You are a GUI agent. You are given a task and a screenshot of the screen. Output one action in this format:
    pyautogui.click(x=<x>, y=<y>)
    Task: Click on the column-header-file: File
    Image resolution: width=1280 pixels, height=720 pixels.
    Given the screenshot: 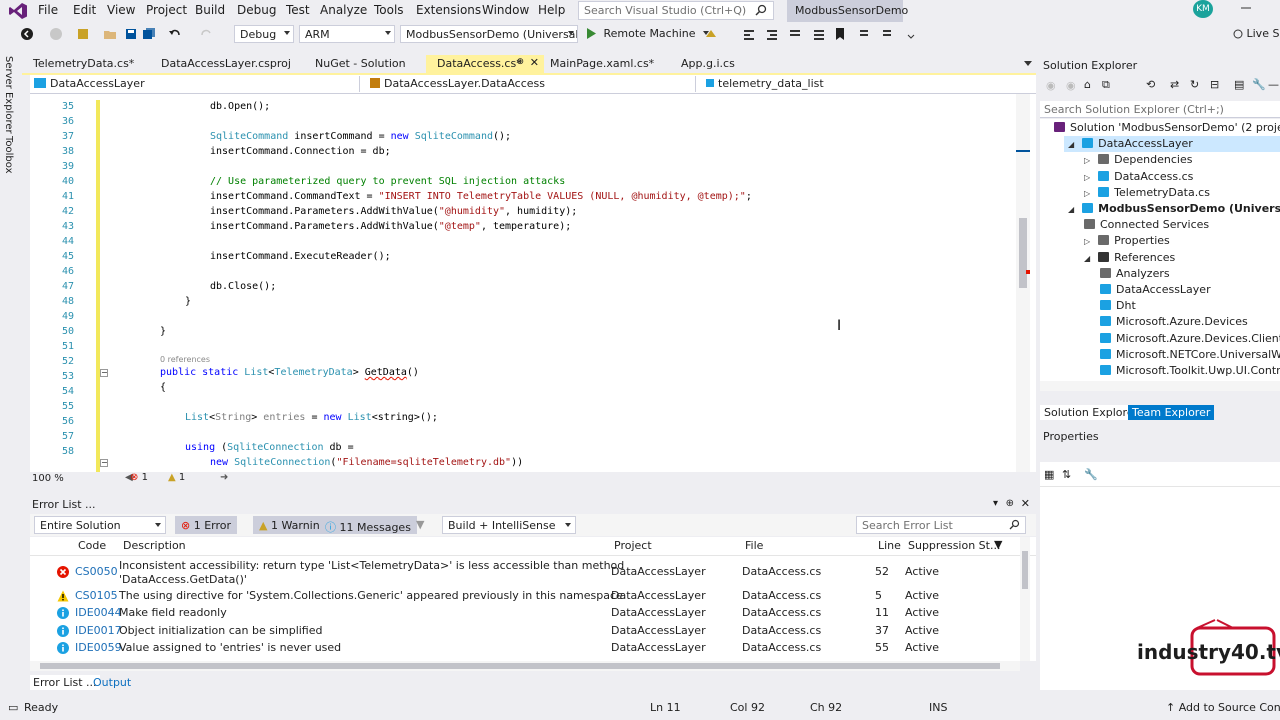 What is the action you would take?
    pyautogui.click(x=754, y=545)
    